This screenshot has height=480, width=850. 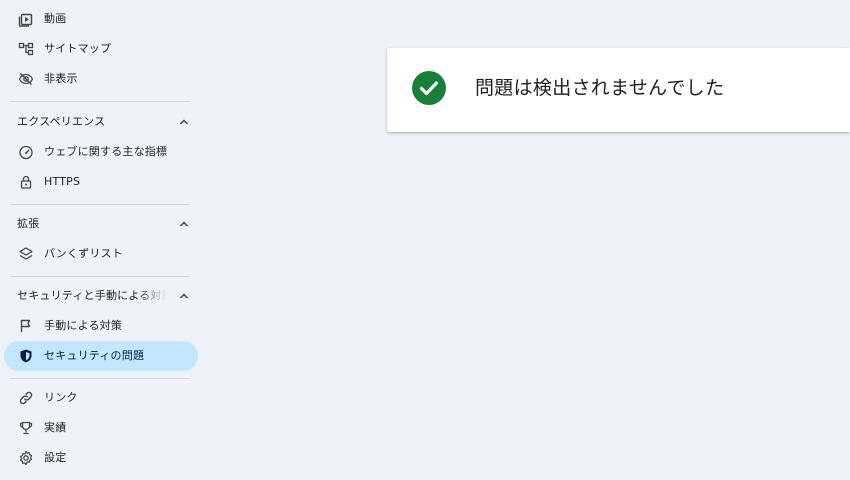 I want to click on status-card: 問題は検出されませんでした, so click(x=618, y=90).